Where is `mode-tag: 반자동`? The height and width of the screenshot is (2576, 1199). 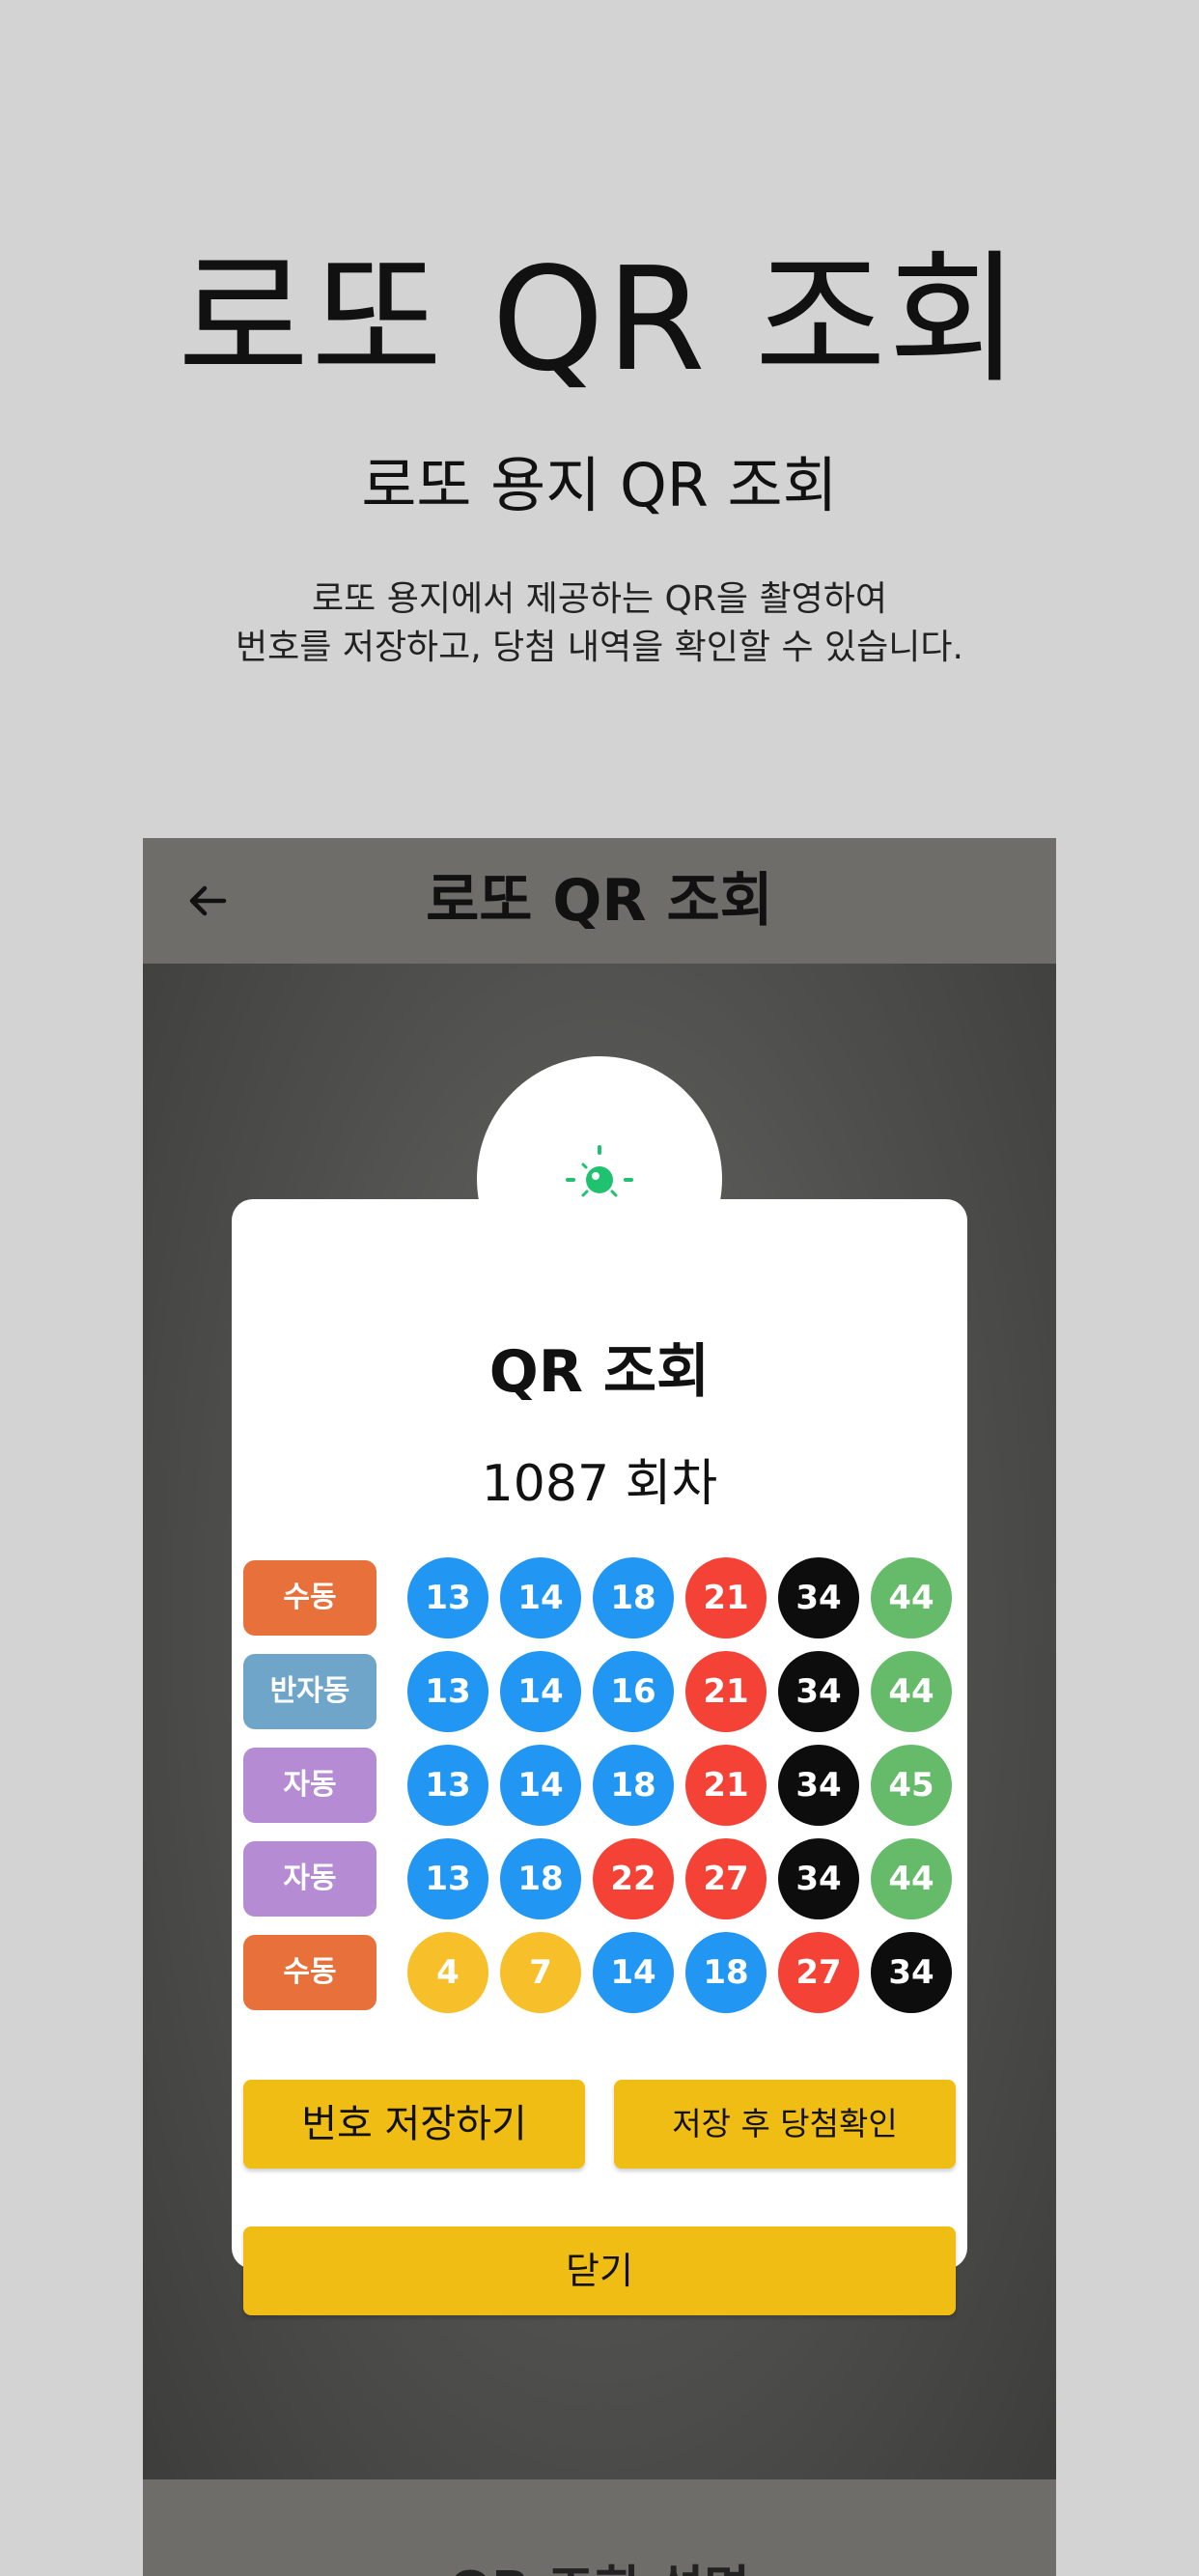
mode-tag: 반자동 is located at coordinates (309, 1692).